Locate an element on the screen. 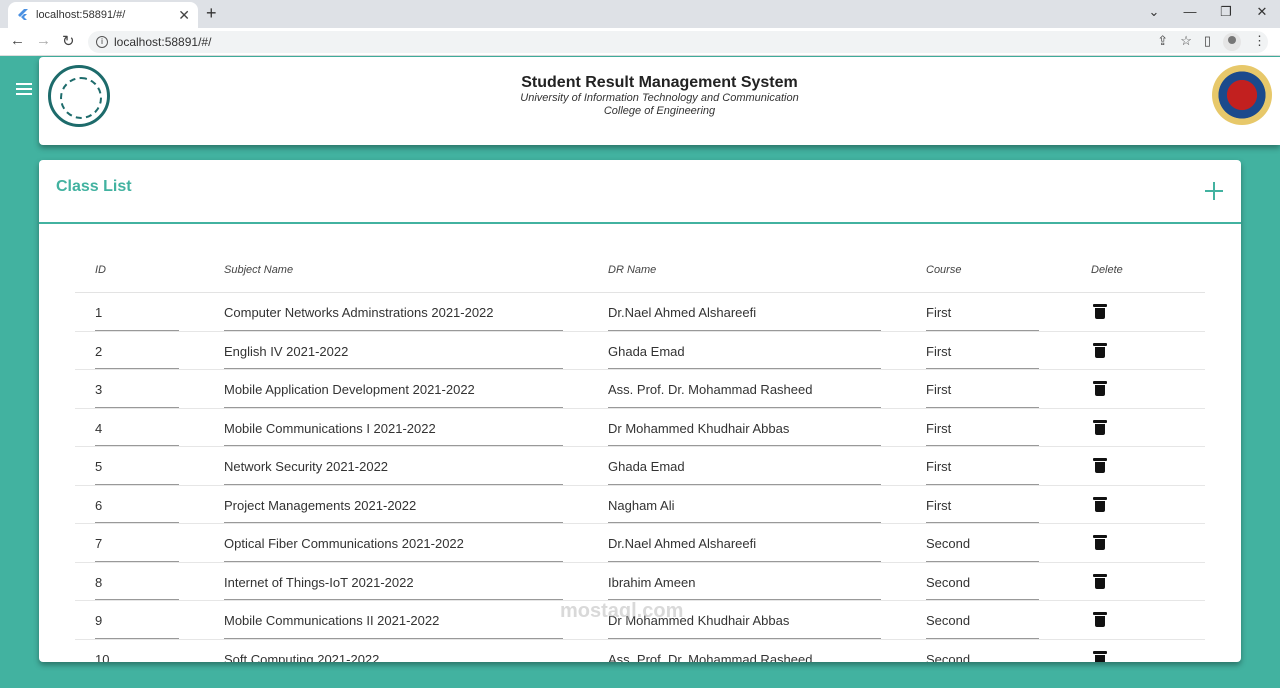  cell-subject: Mobile Communications II 2021-2022 is located at coordinates (332, 620).